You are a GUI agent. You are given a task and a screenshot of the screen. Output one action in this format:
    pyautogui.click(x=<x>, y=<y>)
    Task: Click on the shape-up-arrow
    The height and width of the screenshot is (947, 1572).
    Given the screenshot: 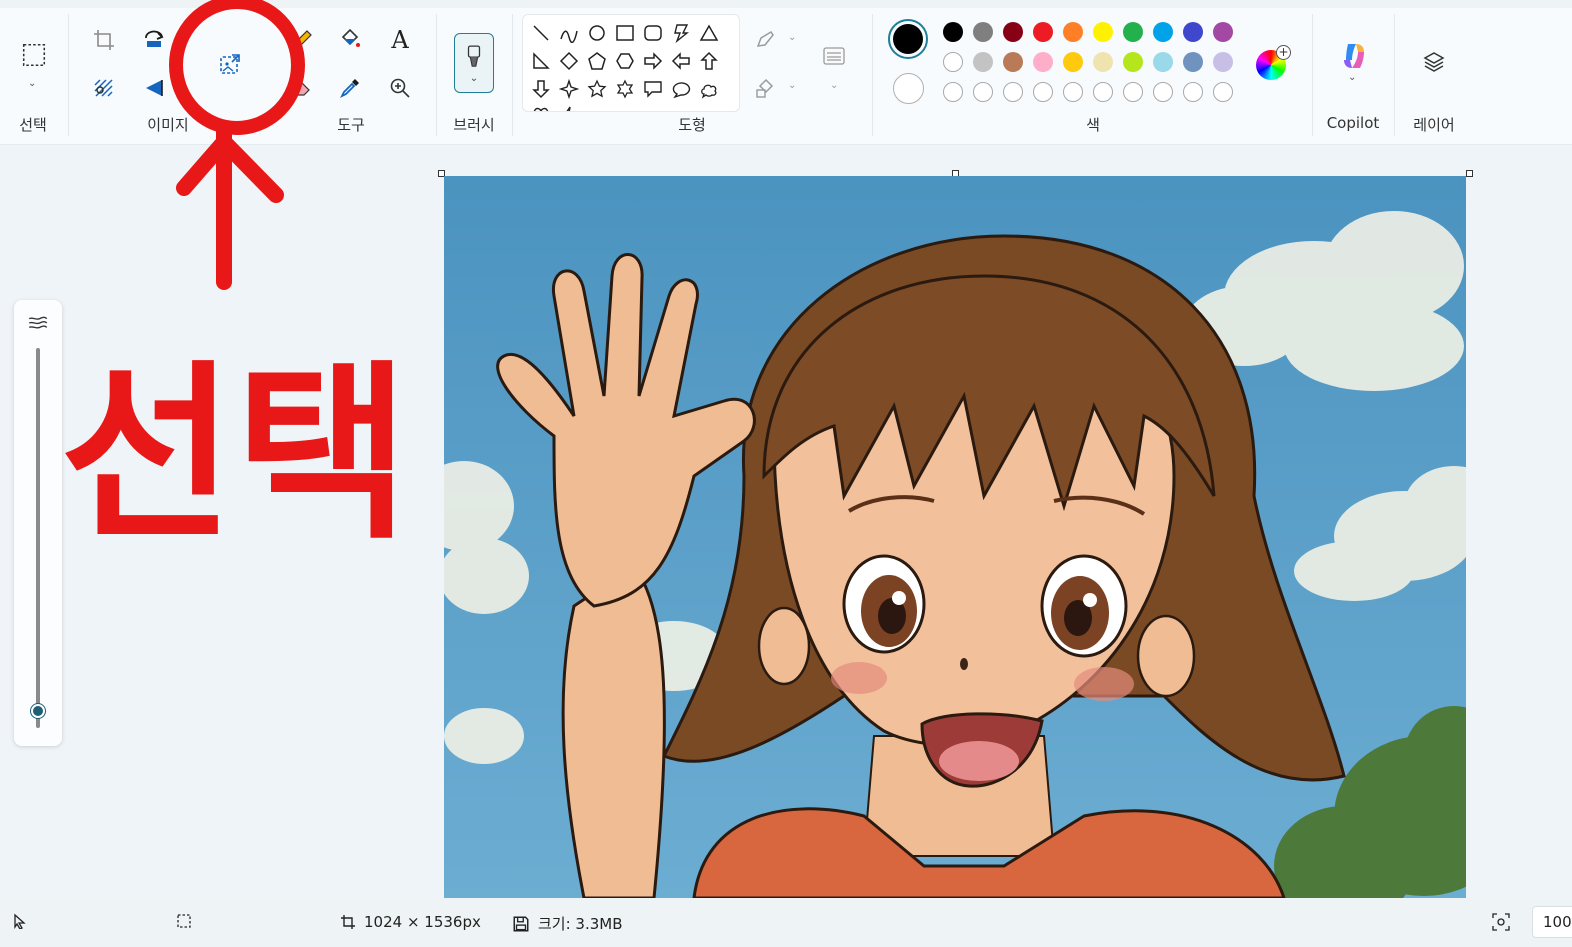 What is the action you would take?
    pyautogui.click(x=709, y=61)
    